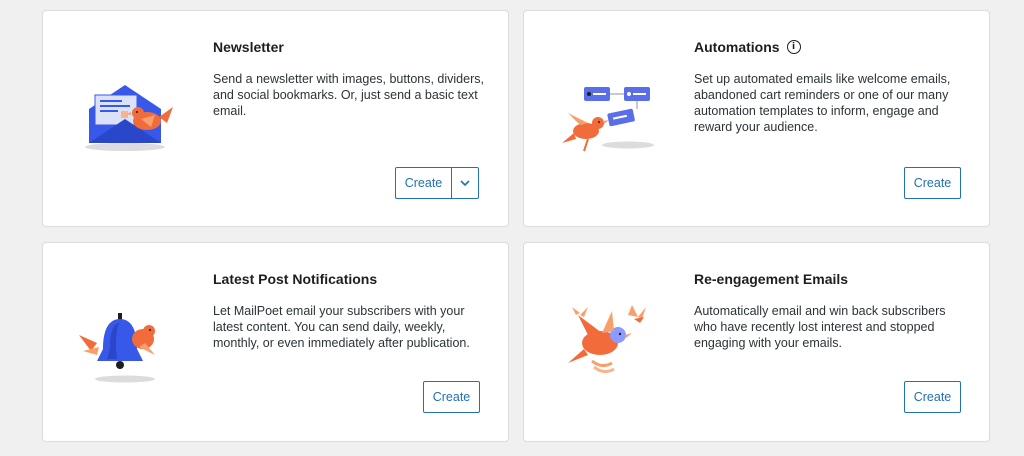  What do you see at coordinates (248, 47) in the screenshot?
I see `newsletter-title: Newsletter` at bounding box center [248, 47].